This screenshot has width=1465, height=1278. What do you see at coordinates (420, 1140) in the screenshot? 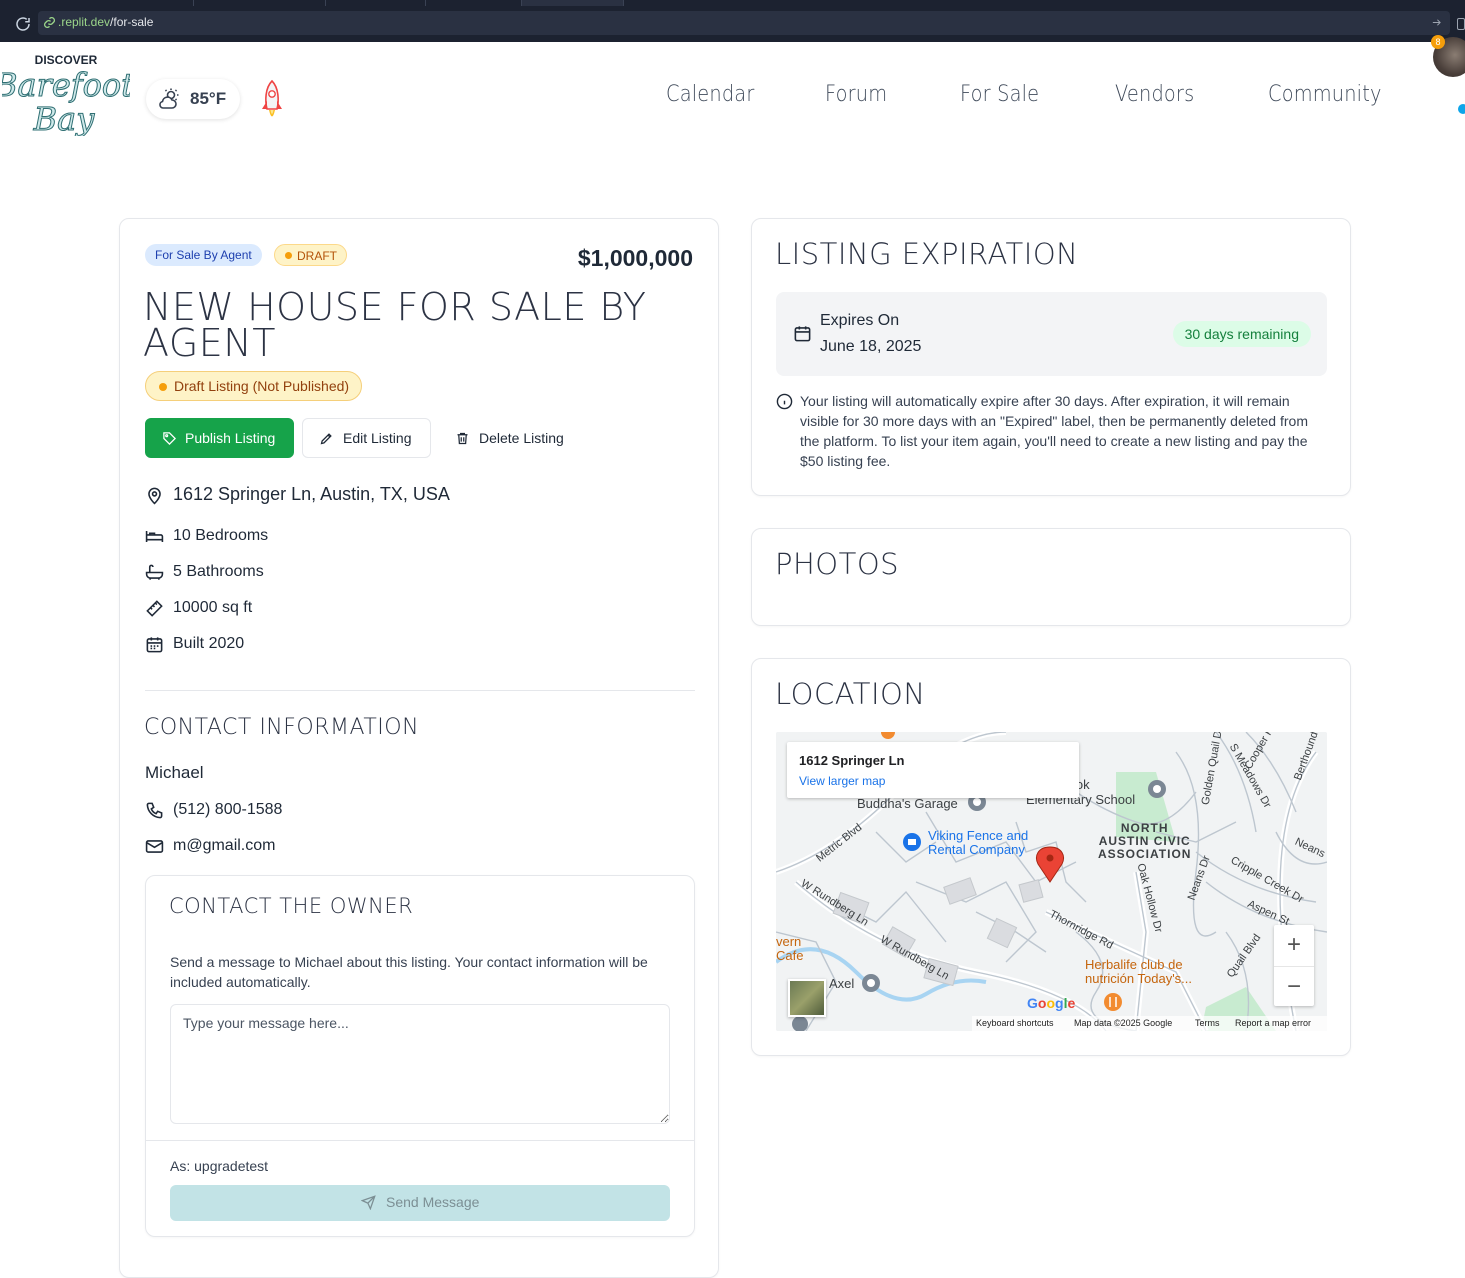
I see `owner-card-divider` at bounding box center [420, 1140].